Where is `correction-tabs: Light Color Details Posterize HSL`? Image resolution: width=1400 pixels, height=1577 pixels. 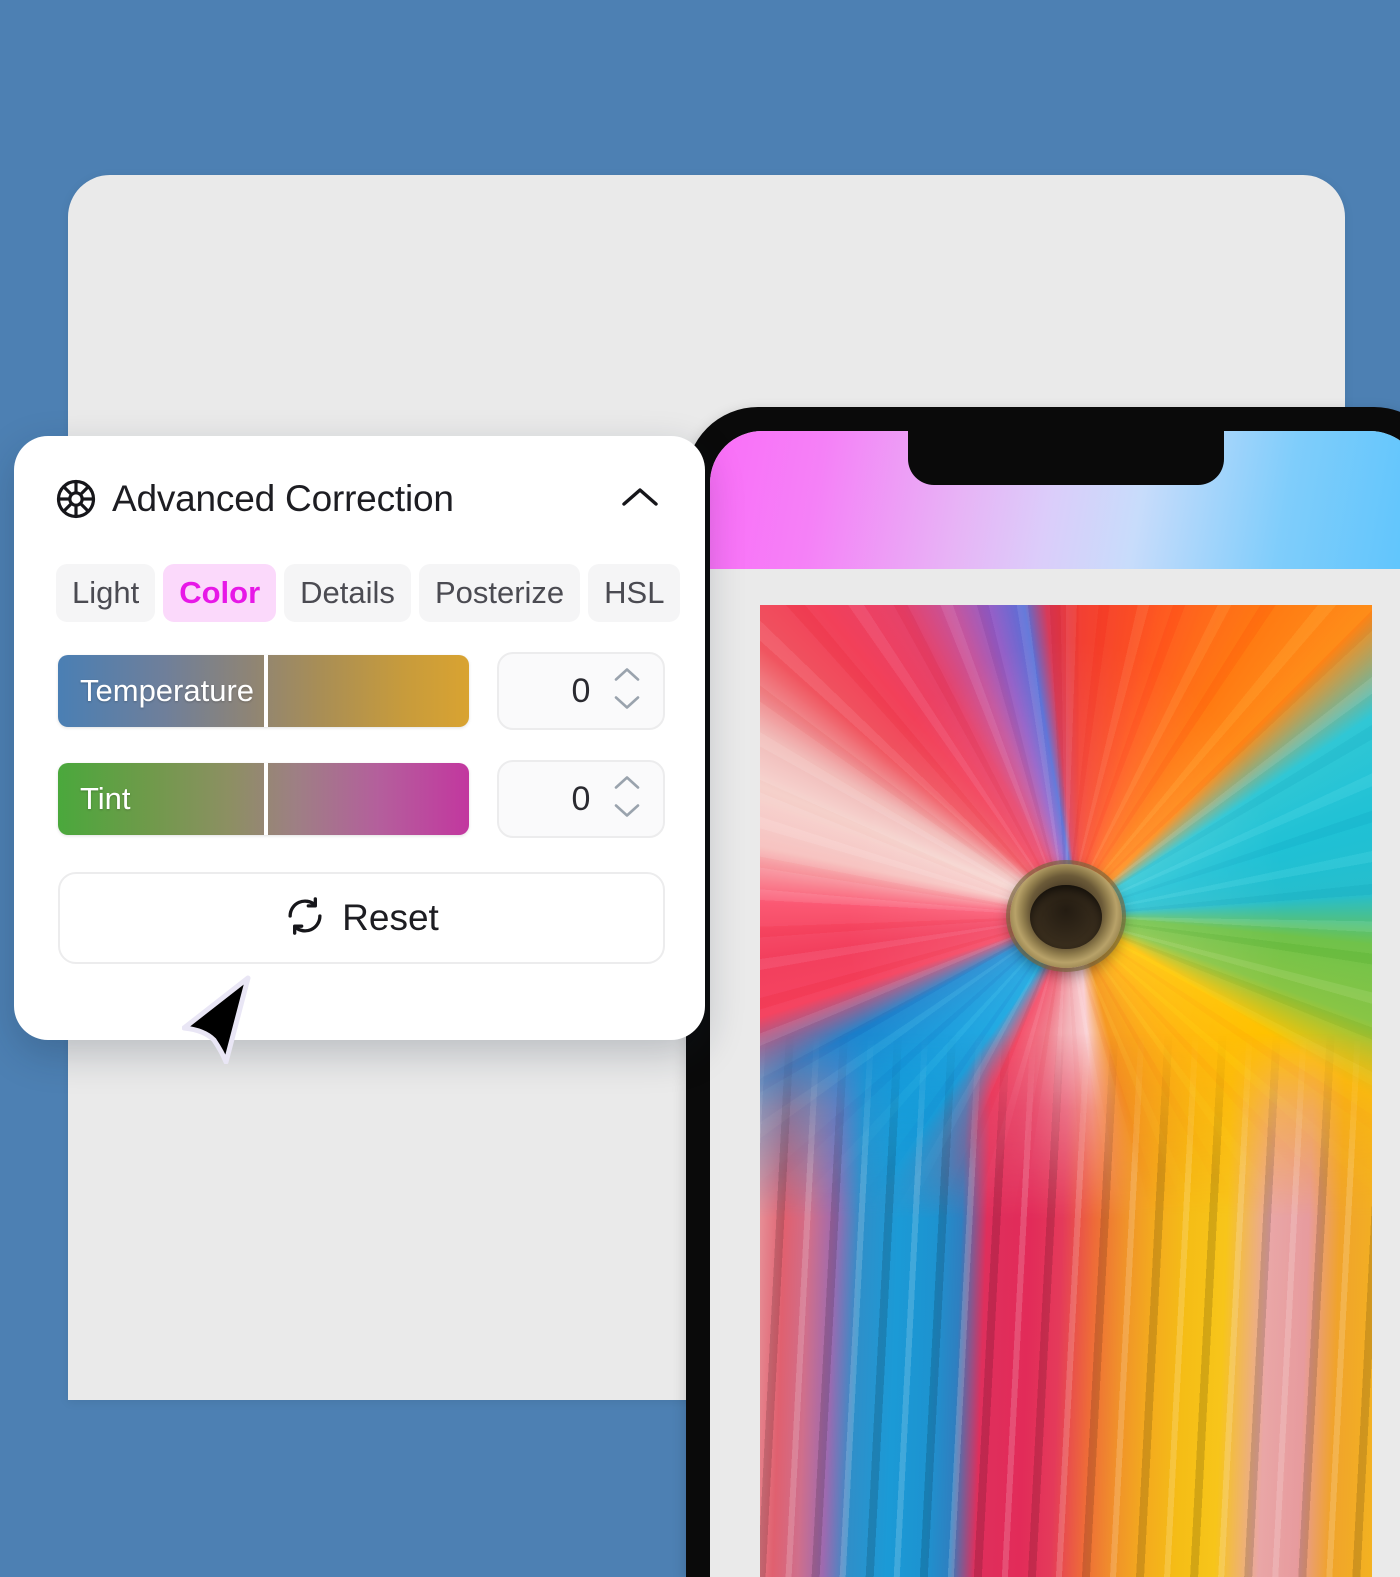
correction-tabs: Light Color Details Posterize HSL is located at coordinates (359, 572).